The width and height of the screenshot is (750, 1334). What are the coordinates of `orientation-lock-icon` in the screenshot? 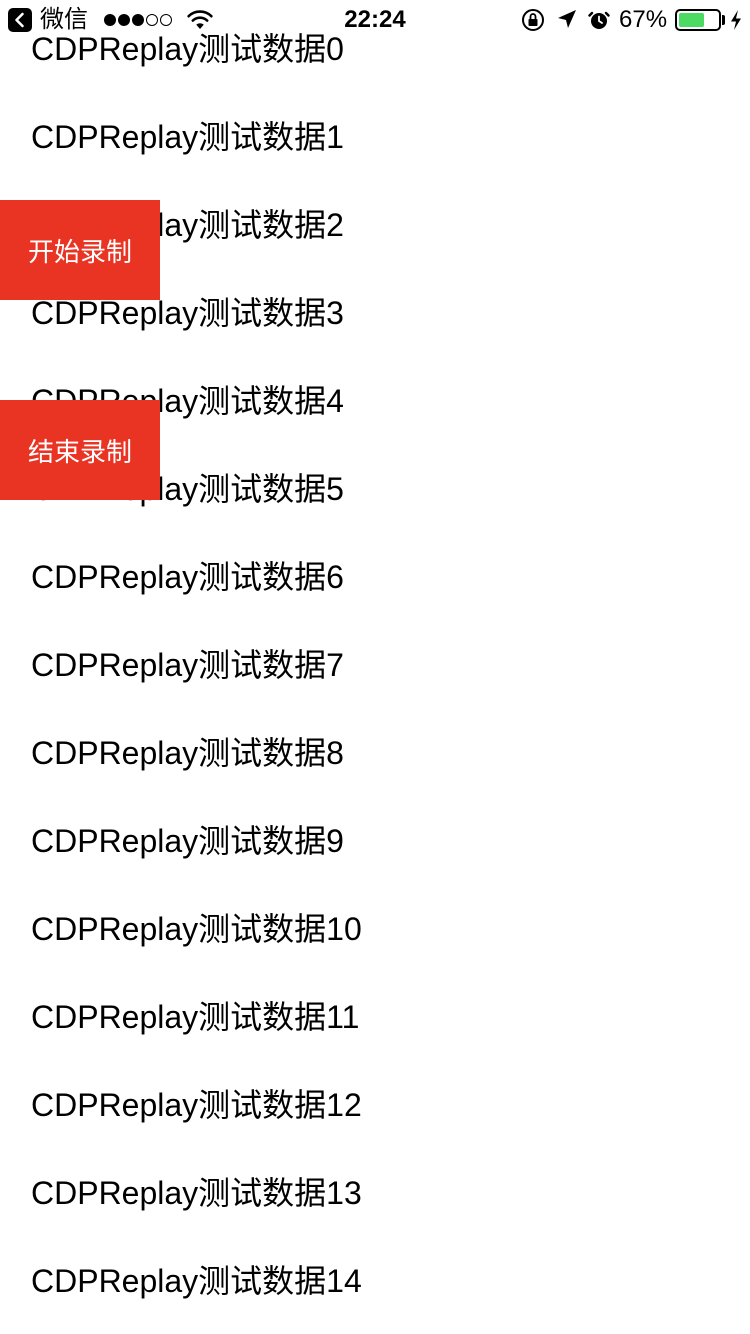 It's located at (533, 20).